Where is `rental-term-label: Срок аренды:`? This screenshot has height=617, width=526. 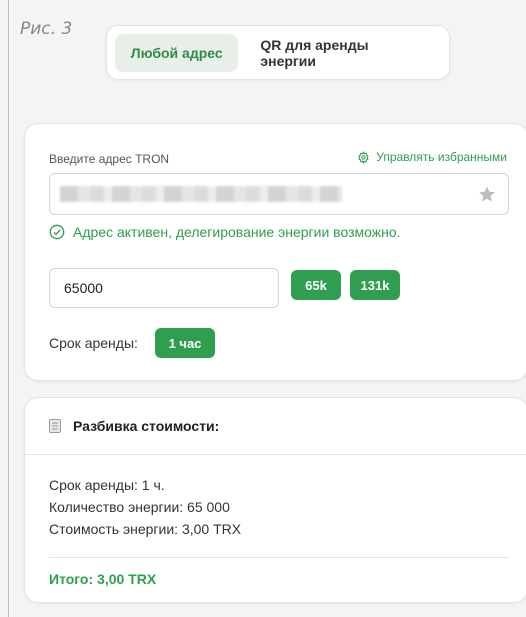 rental-term-label: Срок аренды: is located at coordinates (93, 343).